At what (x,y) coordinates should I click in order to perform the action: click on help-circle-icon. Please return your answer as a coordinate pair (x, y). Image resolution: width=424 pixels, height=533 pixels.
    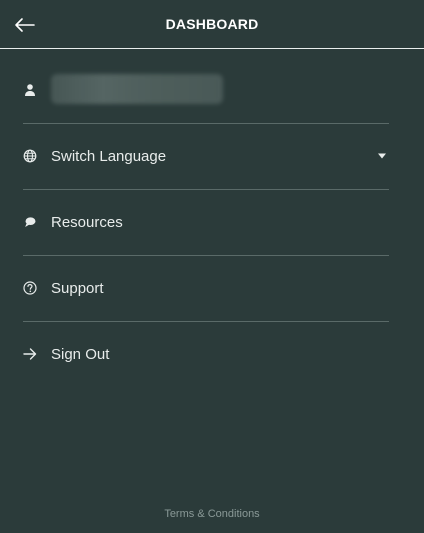
    Looking at the image, I should click on (30, 288).